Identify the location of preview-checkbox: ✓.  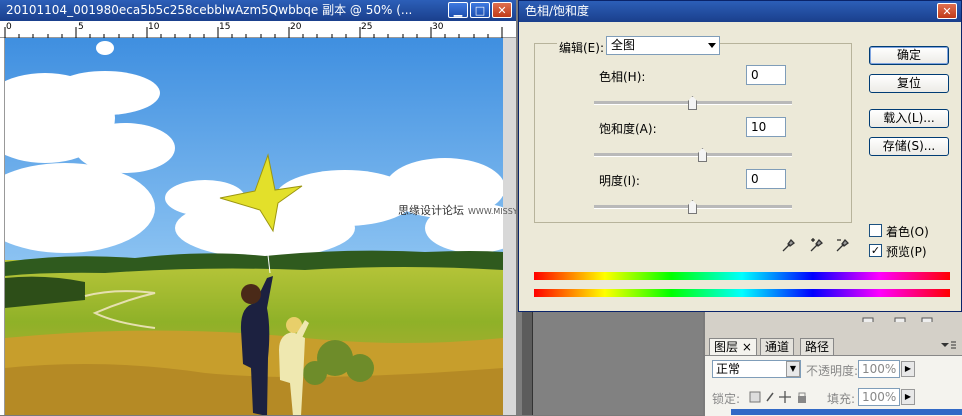
(875, 250).